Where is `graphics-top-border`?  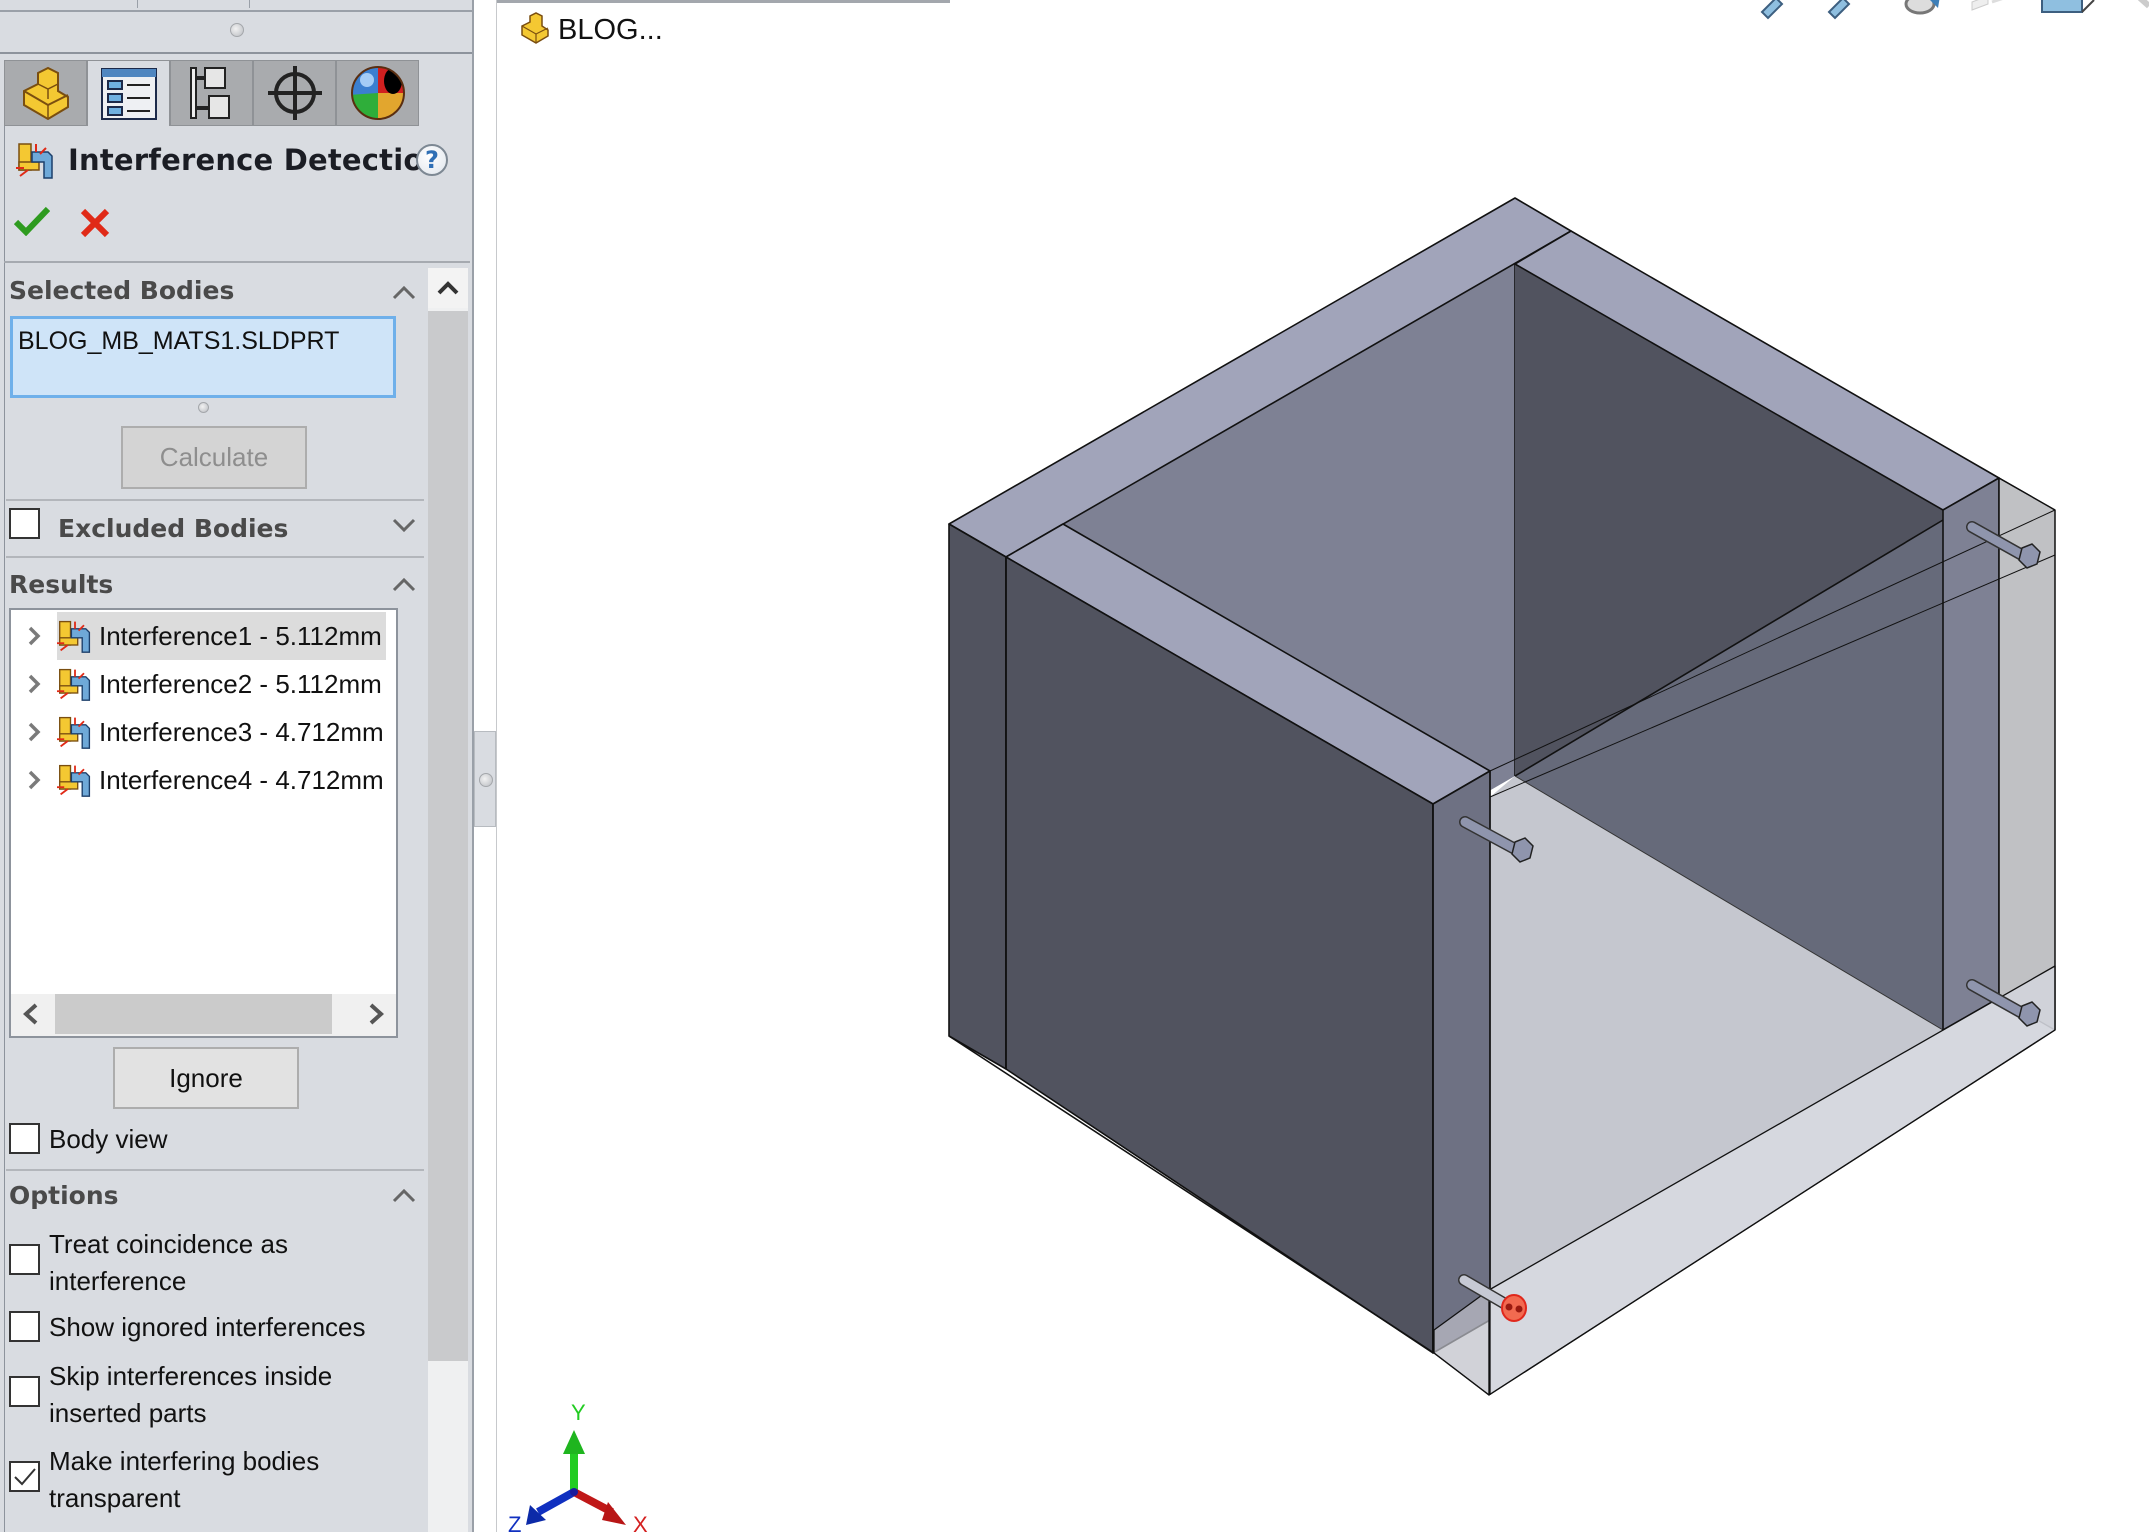
graphics-top-border is located at coordinates (723, 1).